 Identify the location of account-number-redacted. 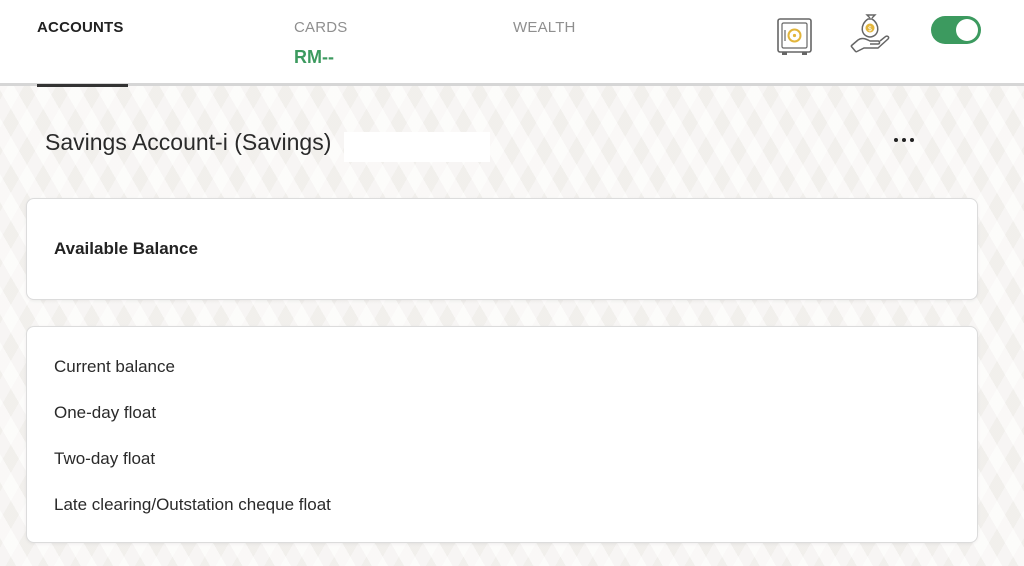
(417, 147).